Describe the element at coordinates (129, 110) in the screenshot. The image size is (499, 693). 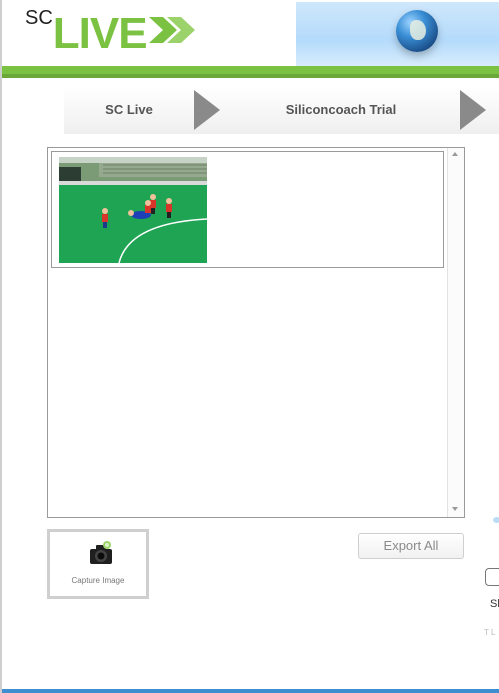
I see `breadcrumb-item-sc-live: SC Live` at that location.